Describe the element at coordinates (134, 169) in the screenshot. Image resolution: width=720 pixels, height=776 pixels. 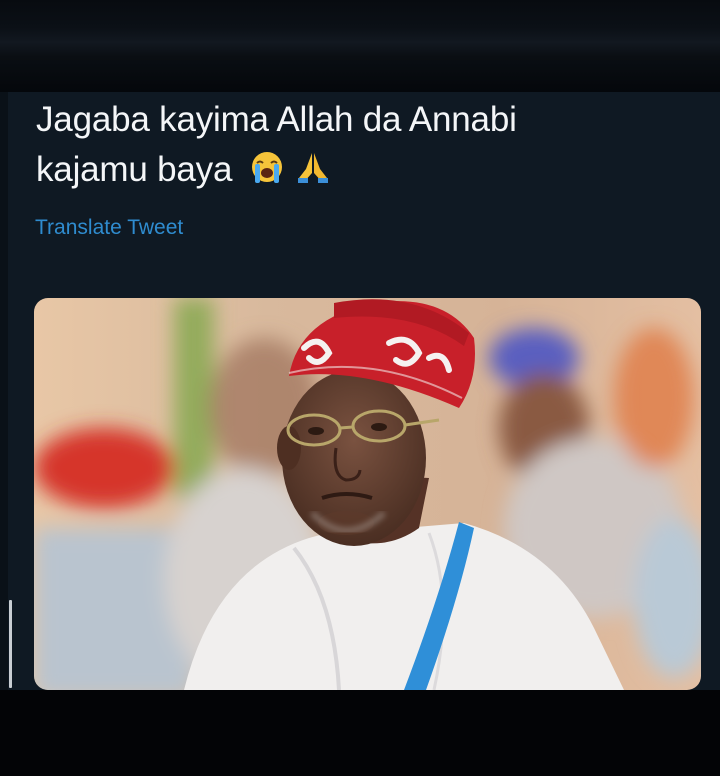
I see `tweet-text-line-2: kajamu baya` at that location.